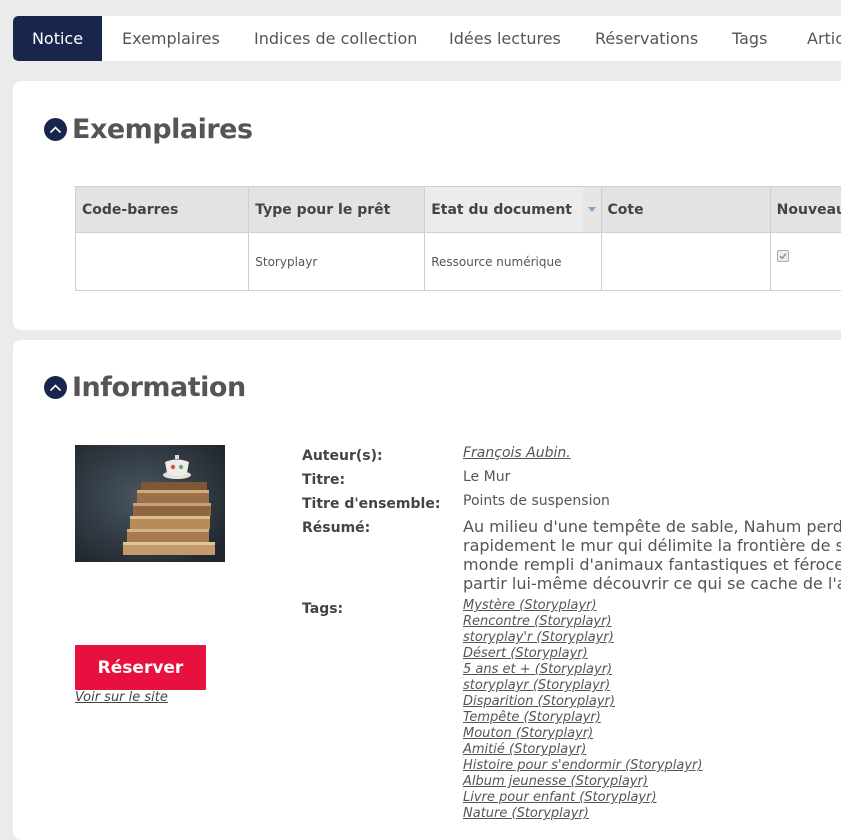 The height and width of the screenshot is (840, 841). What do you see at coordinates (505, 38) in the screenshot?
I see `tab-idees-lectures: Idées lectures` at bounding box center [505, 38].